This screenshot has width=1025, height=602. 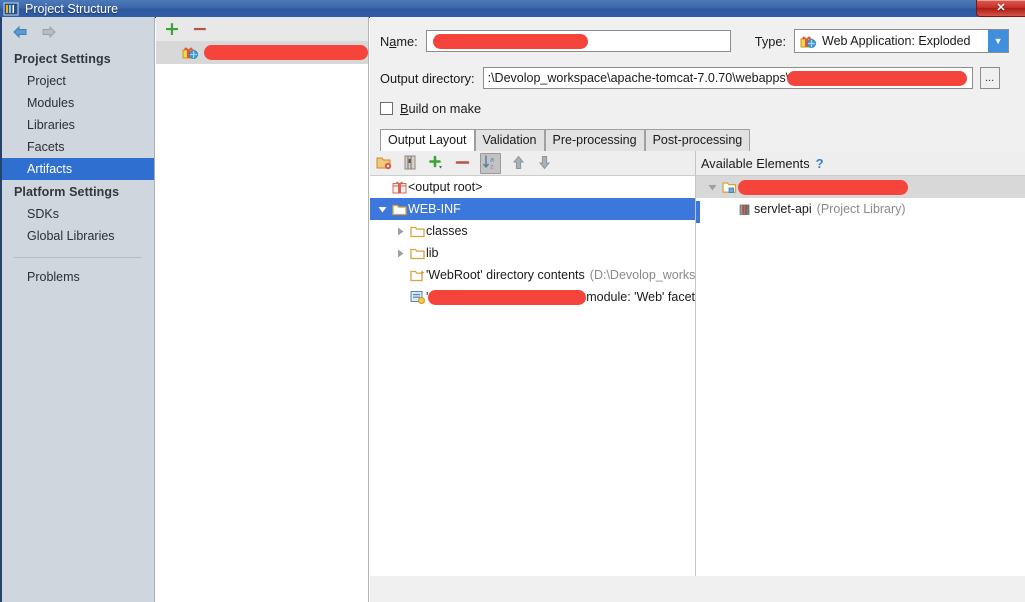 I want to click on artifact-list-toolbar: + −, so click(x=262, y=29).